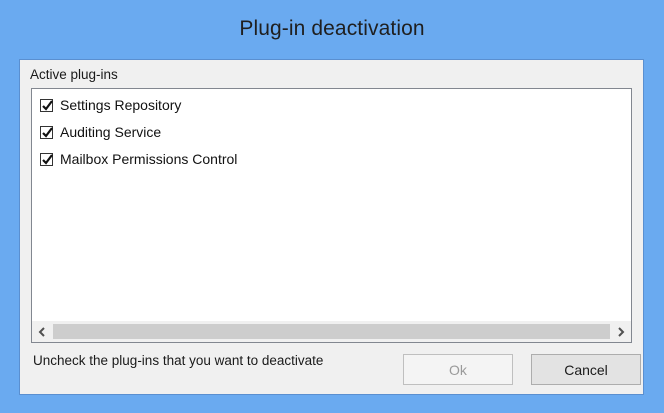 This screenshot has height=413, width=664. I want to click on cancel-button: Cancel, so click(586, 369).